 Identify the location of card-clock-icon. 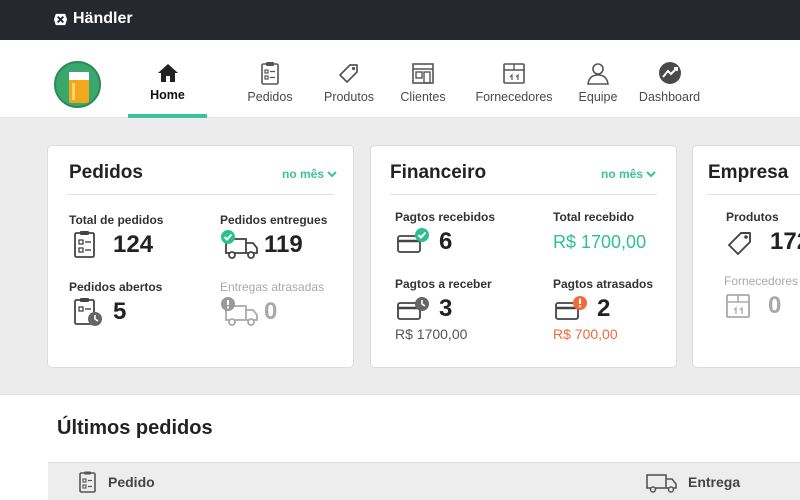
(413, 308).